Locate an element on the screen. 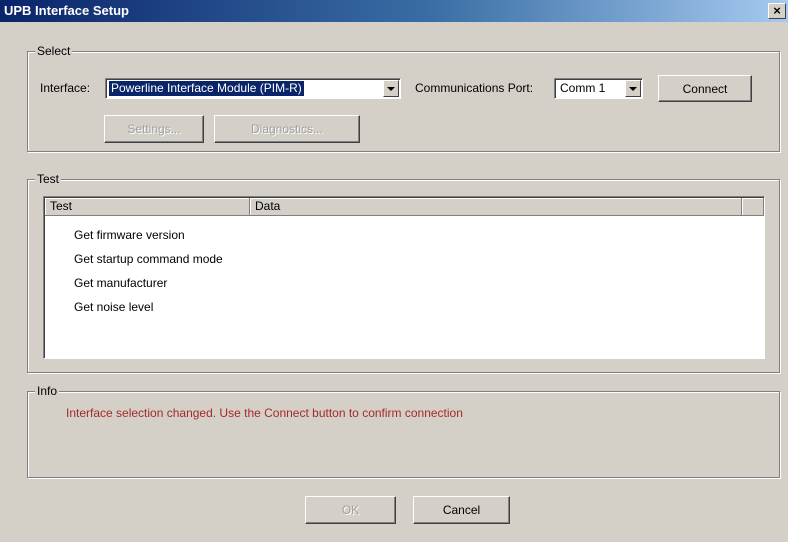 The height and width of the screenshot is (542, 788). comm-port-label: Communications Port: is located at coordinates (474, 88).